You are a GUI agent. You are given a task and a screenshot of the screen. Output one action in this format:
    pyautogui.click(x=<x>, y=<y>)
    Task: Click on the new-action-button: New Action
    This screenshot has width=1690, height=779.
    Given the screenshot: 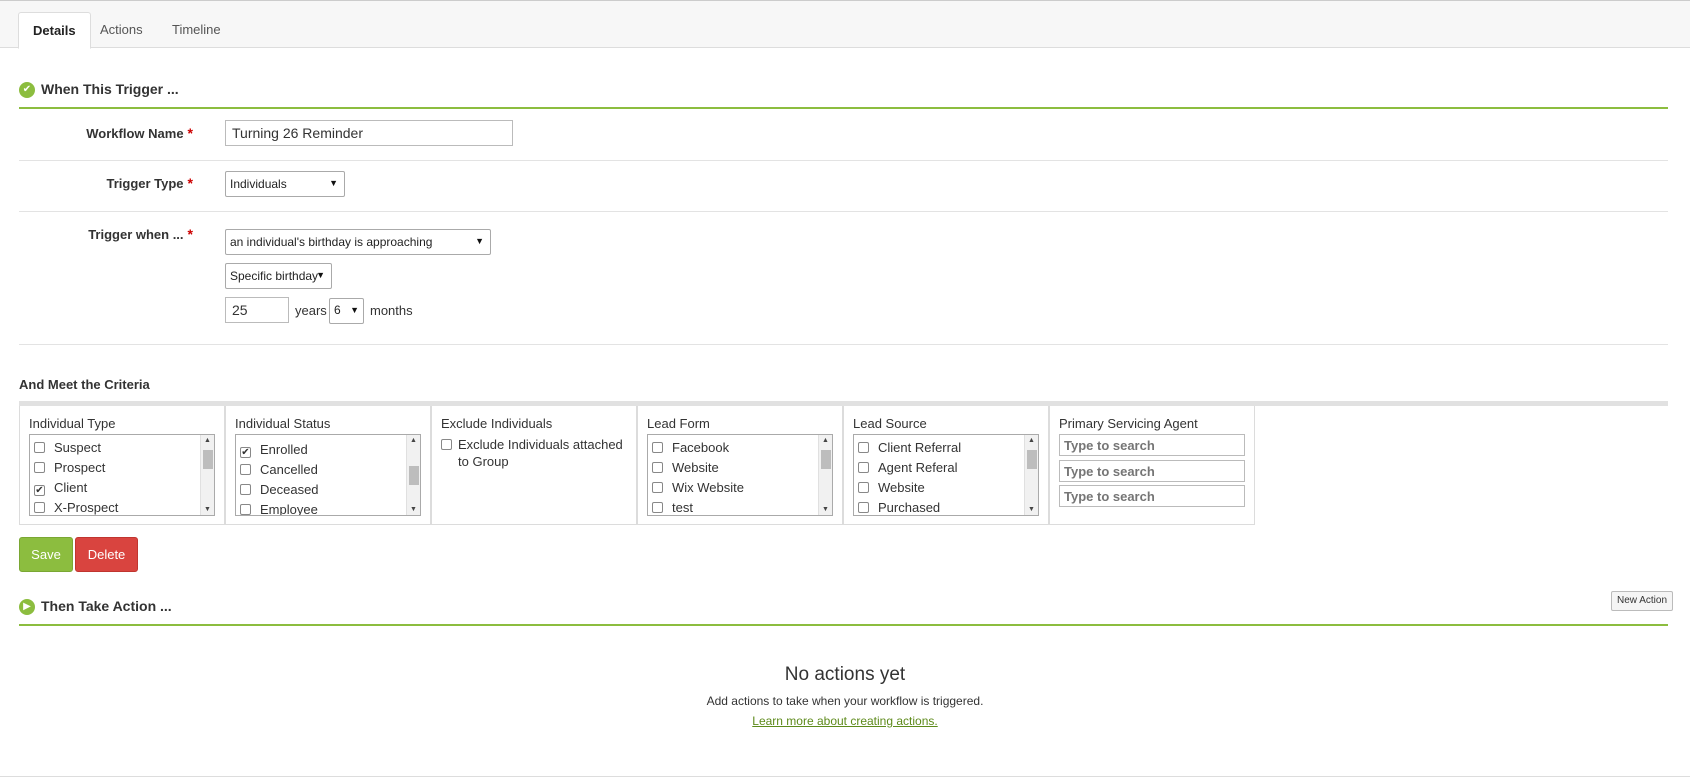 What is the action you would take?
    pyautogui.click(x=1642, y=601)
    